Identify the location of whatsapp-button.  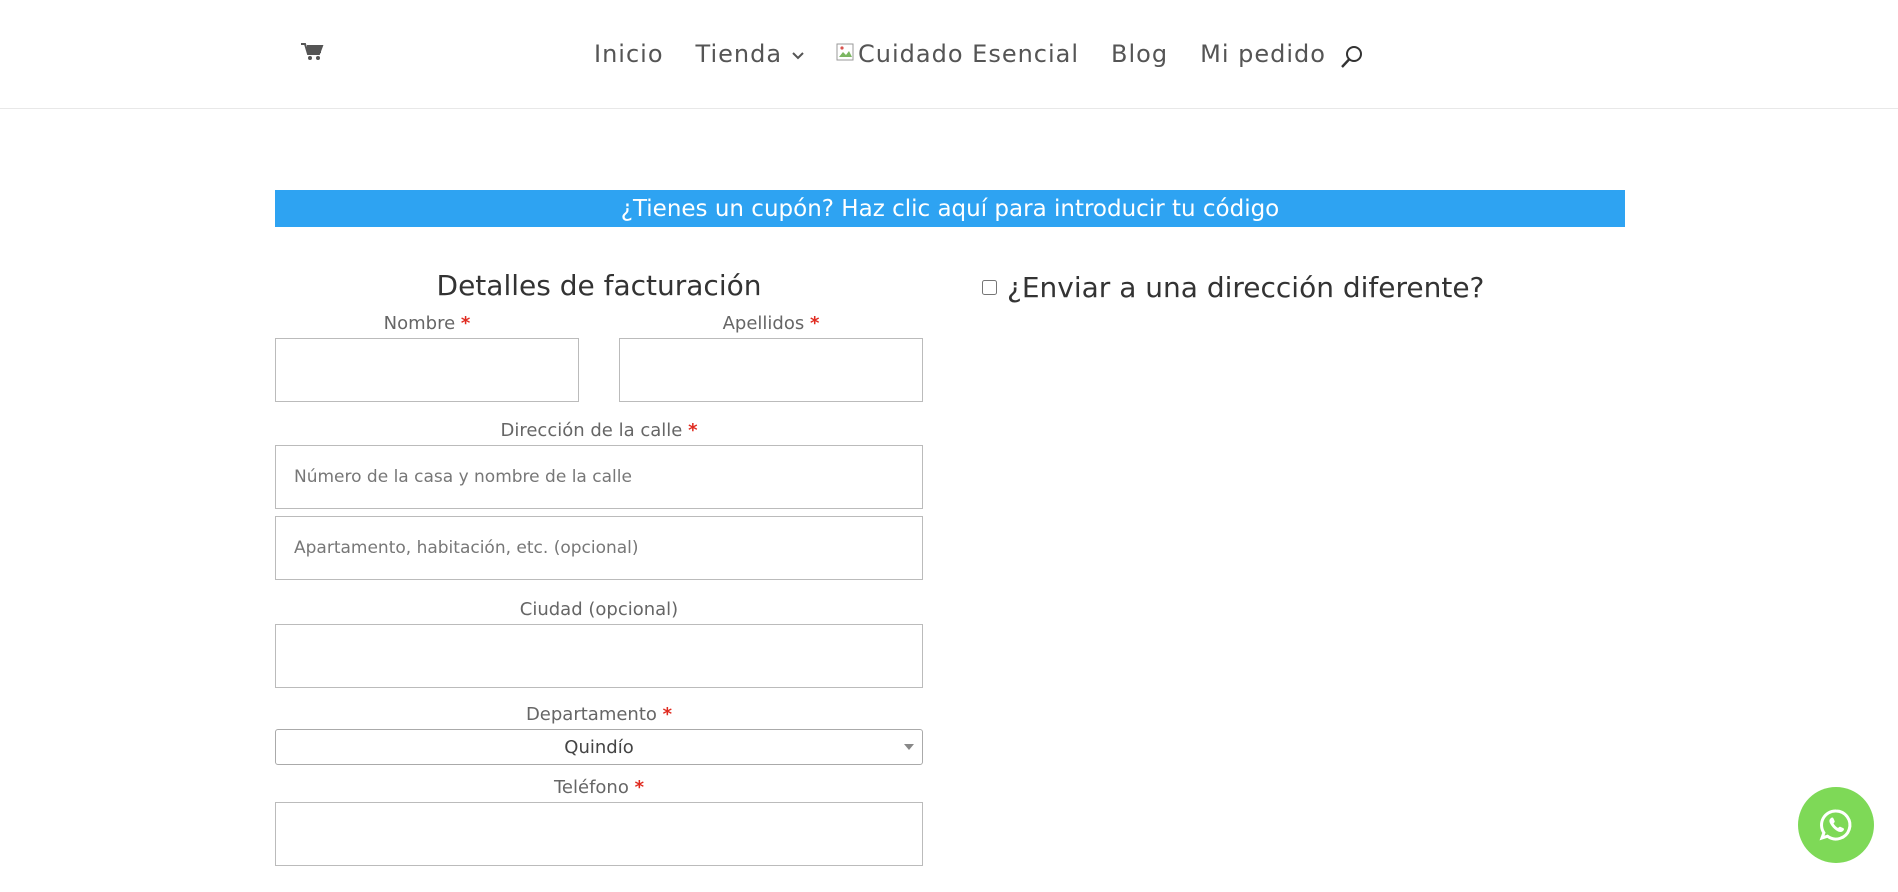
(1836, 825).